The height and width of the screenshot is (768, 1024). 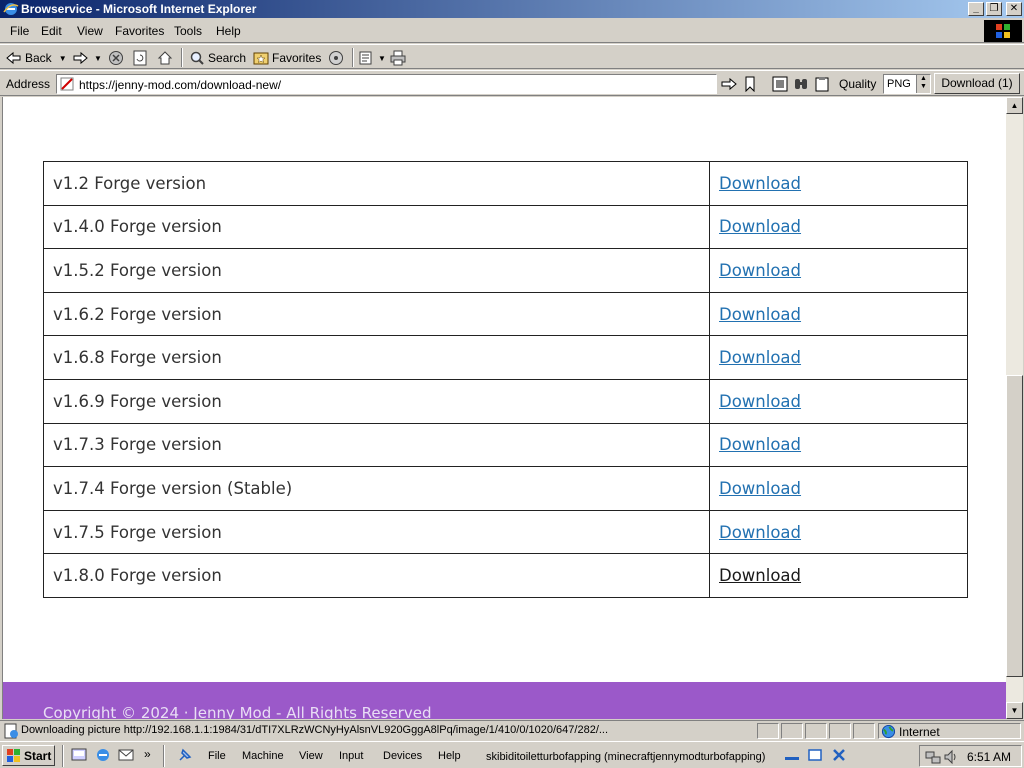 I want to click on no-script-icon, so click(x=67, y=85).